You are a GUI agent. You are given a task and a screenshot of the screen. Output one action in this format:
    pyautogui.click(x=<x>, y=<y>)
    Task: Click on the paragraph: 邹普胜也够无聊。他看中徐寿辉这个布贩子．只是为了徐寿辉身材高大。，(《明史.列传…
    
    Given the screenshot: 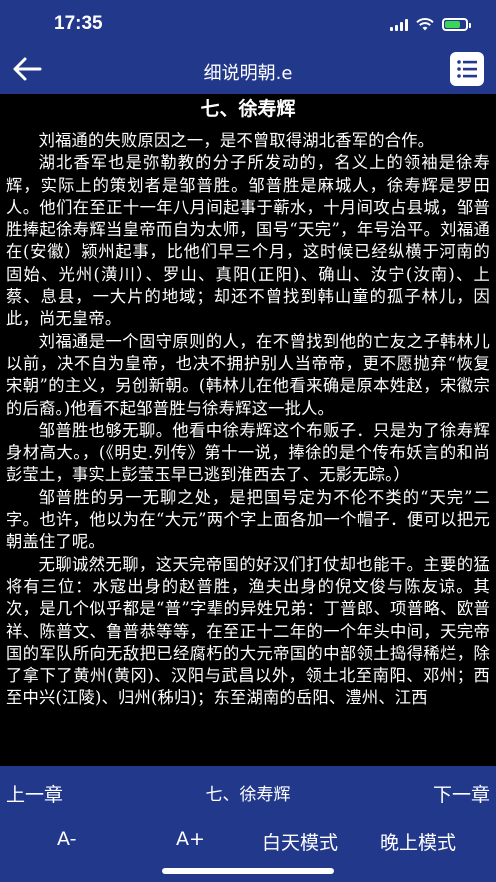 What is the action you would take?
    pyautogui.click(x=248, y=452)
    